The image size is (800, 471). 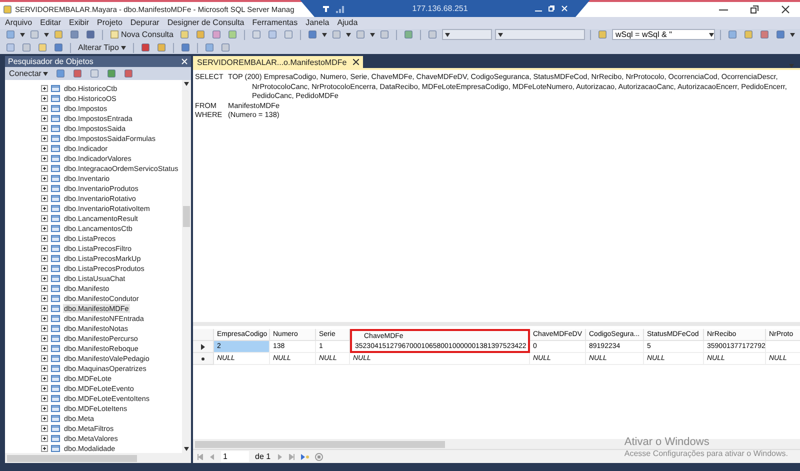 What do you see at coordinates (326, 8) in the screenshot?
I see `pin-icon` at bounding box center [326, 8].